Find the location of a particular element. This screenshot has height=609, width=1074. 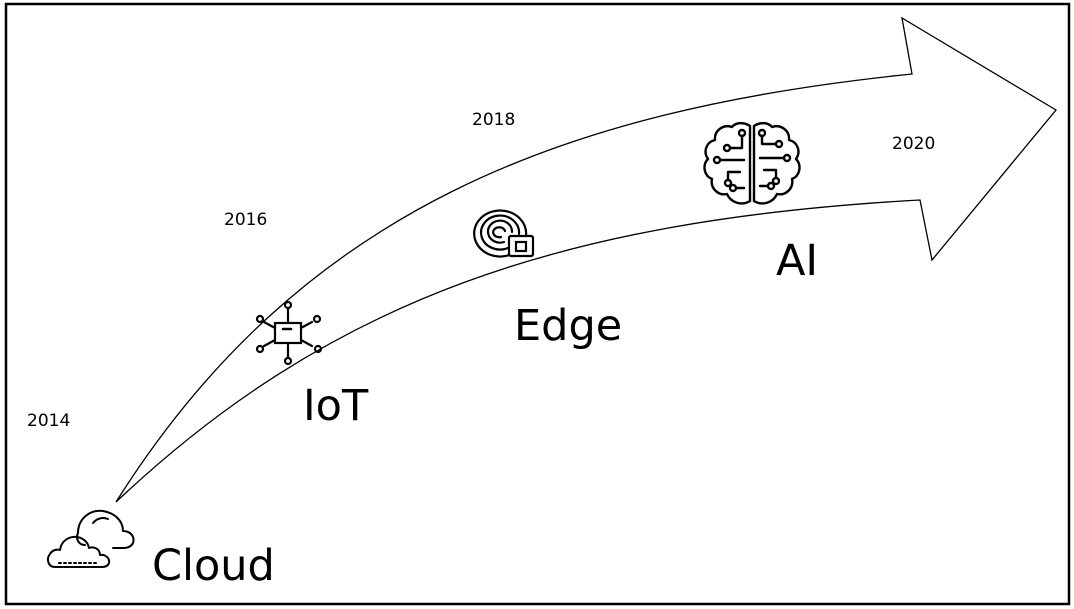

stage-label-cloud: Cloud is located at coordinates (213, 566).